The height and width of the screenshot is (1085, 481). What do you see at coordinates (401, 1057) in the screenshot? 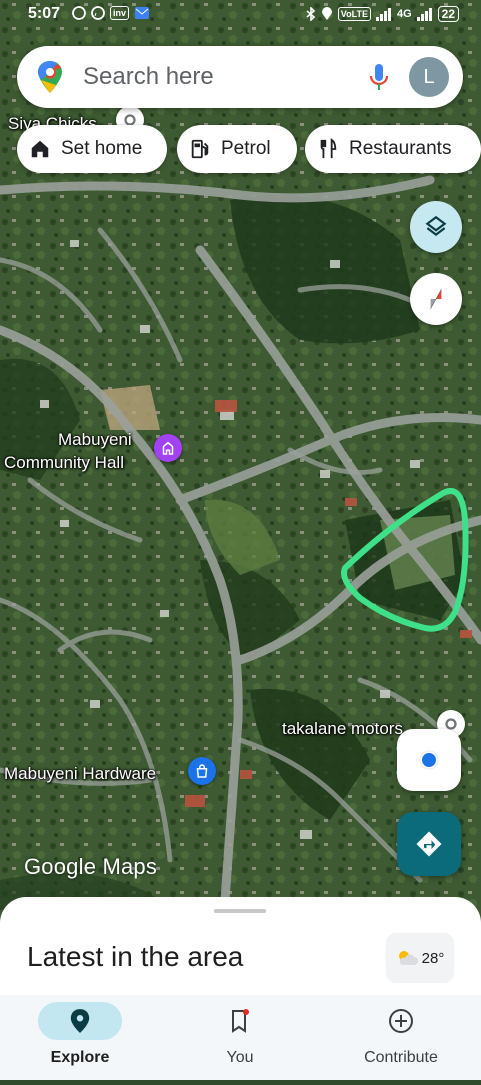
I see `nav-contribute-label: Contribute` at bounding box center [401, 1057].